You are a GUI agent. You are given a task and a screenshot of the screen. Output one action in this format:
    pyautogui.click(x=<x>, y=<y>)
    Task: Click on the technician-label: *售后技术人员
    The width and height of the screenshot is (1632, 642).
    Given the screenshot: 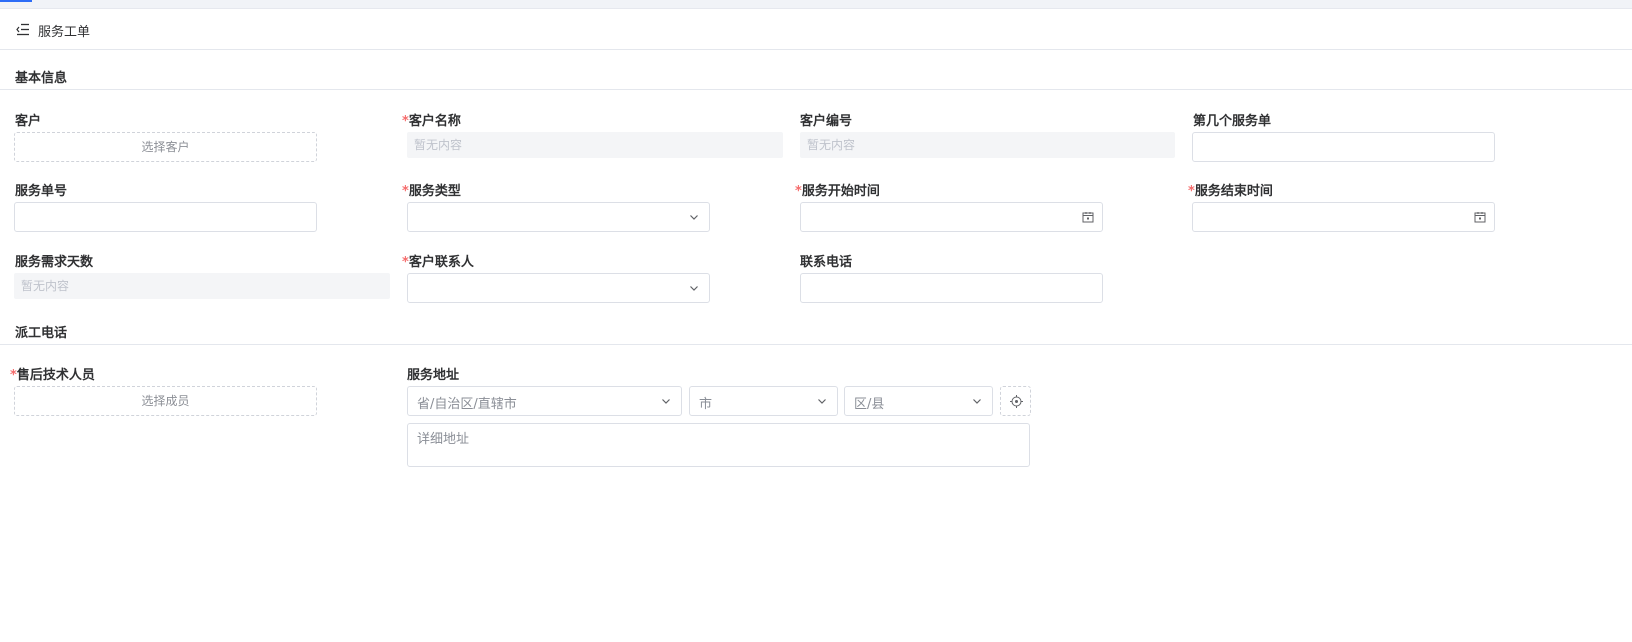 What is the action you would take?
    pyautogui.click(x=52, y=375)
    